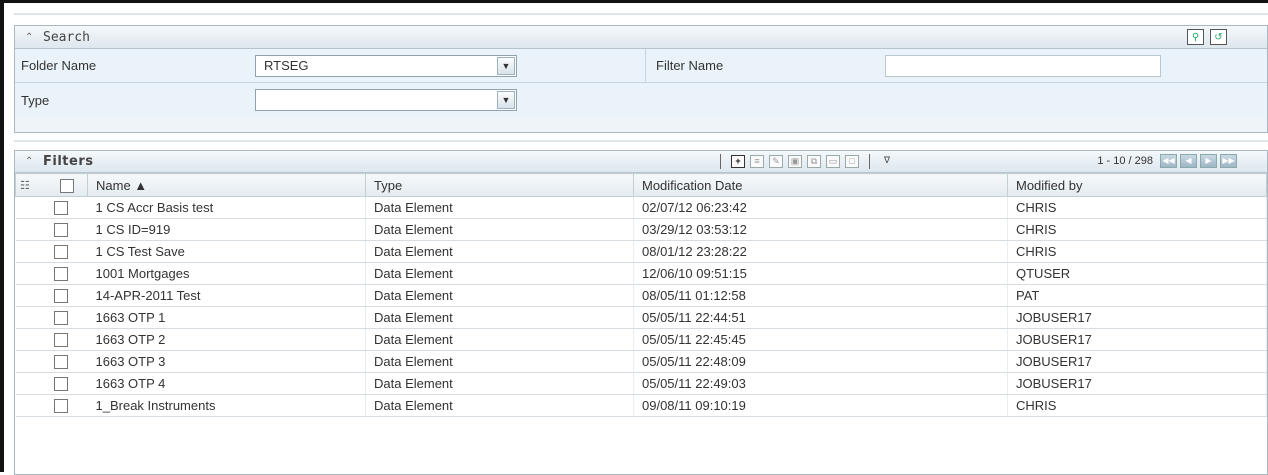 This screenshot has width=1268, height=475. What do you see at coordinates (386, 65) in the screenshot?
I see `folder-select: RTSEG ▼` at bounding box center [386, 65].